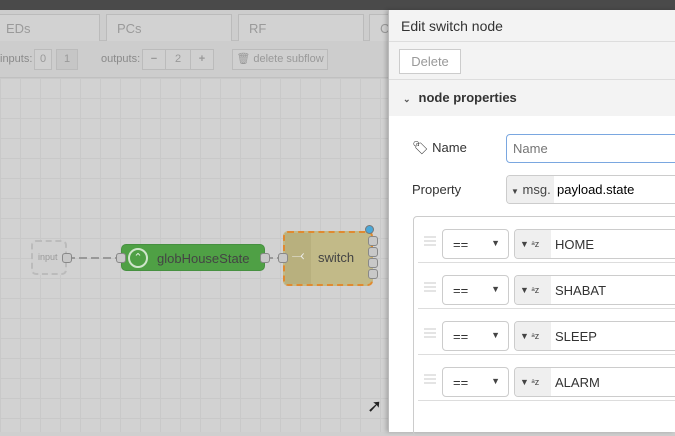 The width and height of the screenshot is (675, 436). I want to click on rule-value-input: ▼ ᵃz SHABAT, so click(594, 290).